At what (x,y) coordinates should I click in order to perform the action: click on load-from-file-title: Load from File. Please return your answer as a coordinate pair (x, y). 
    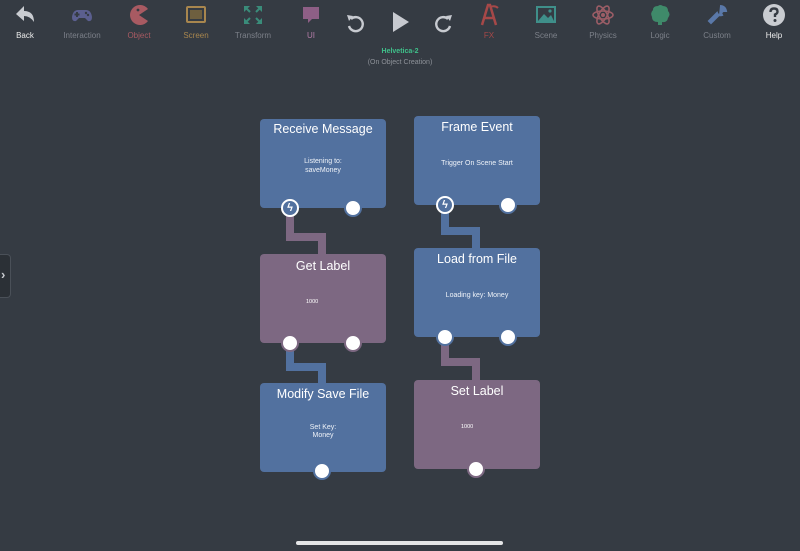
    Looking at the image, I should click on (477, 259).